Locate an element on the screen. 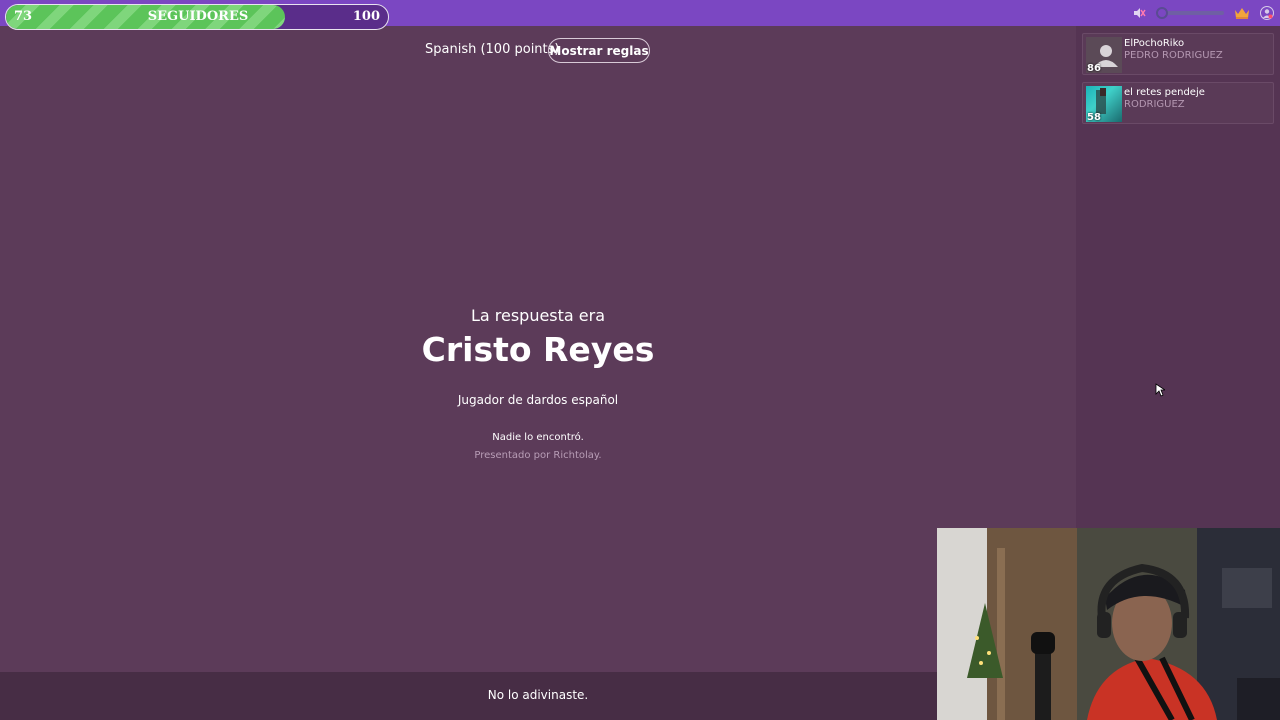 The width and height of the screenshot is (1280, 720). follower-goal-bar: 73 SEGUIDORES 100 is located at coordinates (197, 17).